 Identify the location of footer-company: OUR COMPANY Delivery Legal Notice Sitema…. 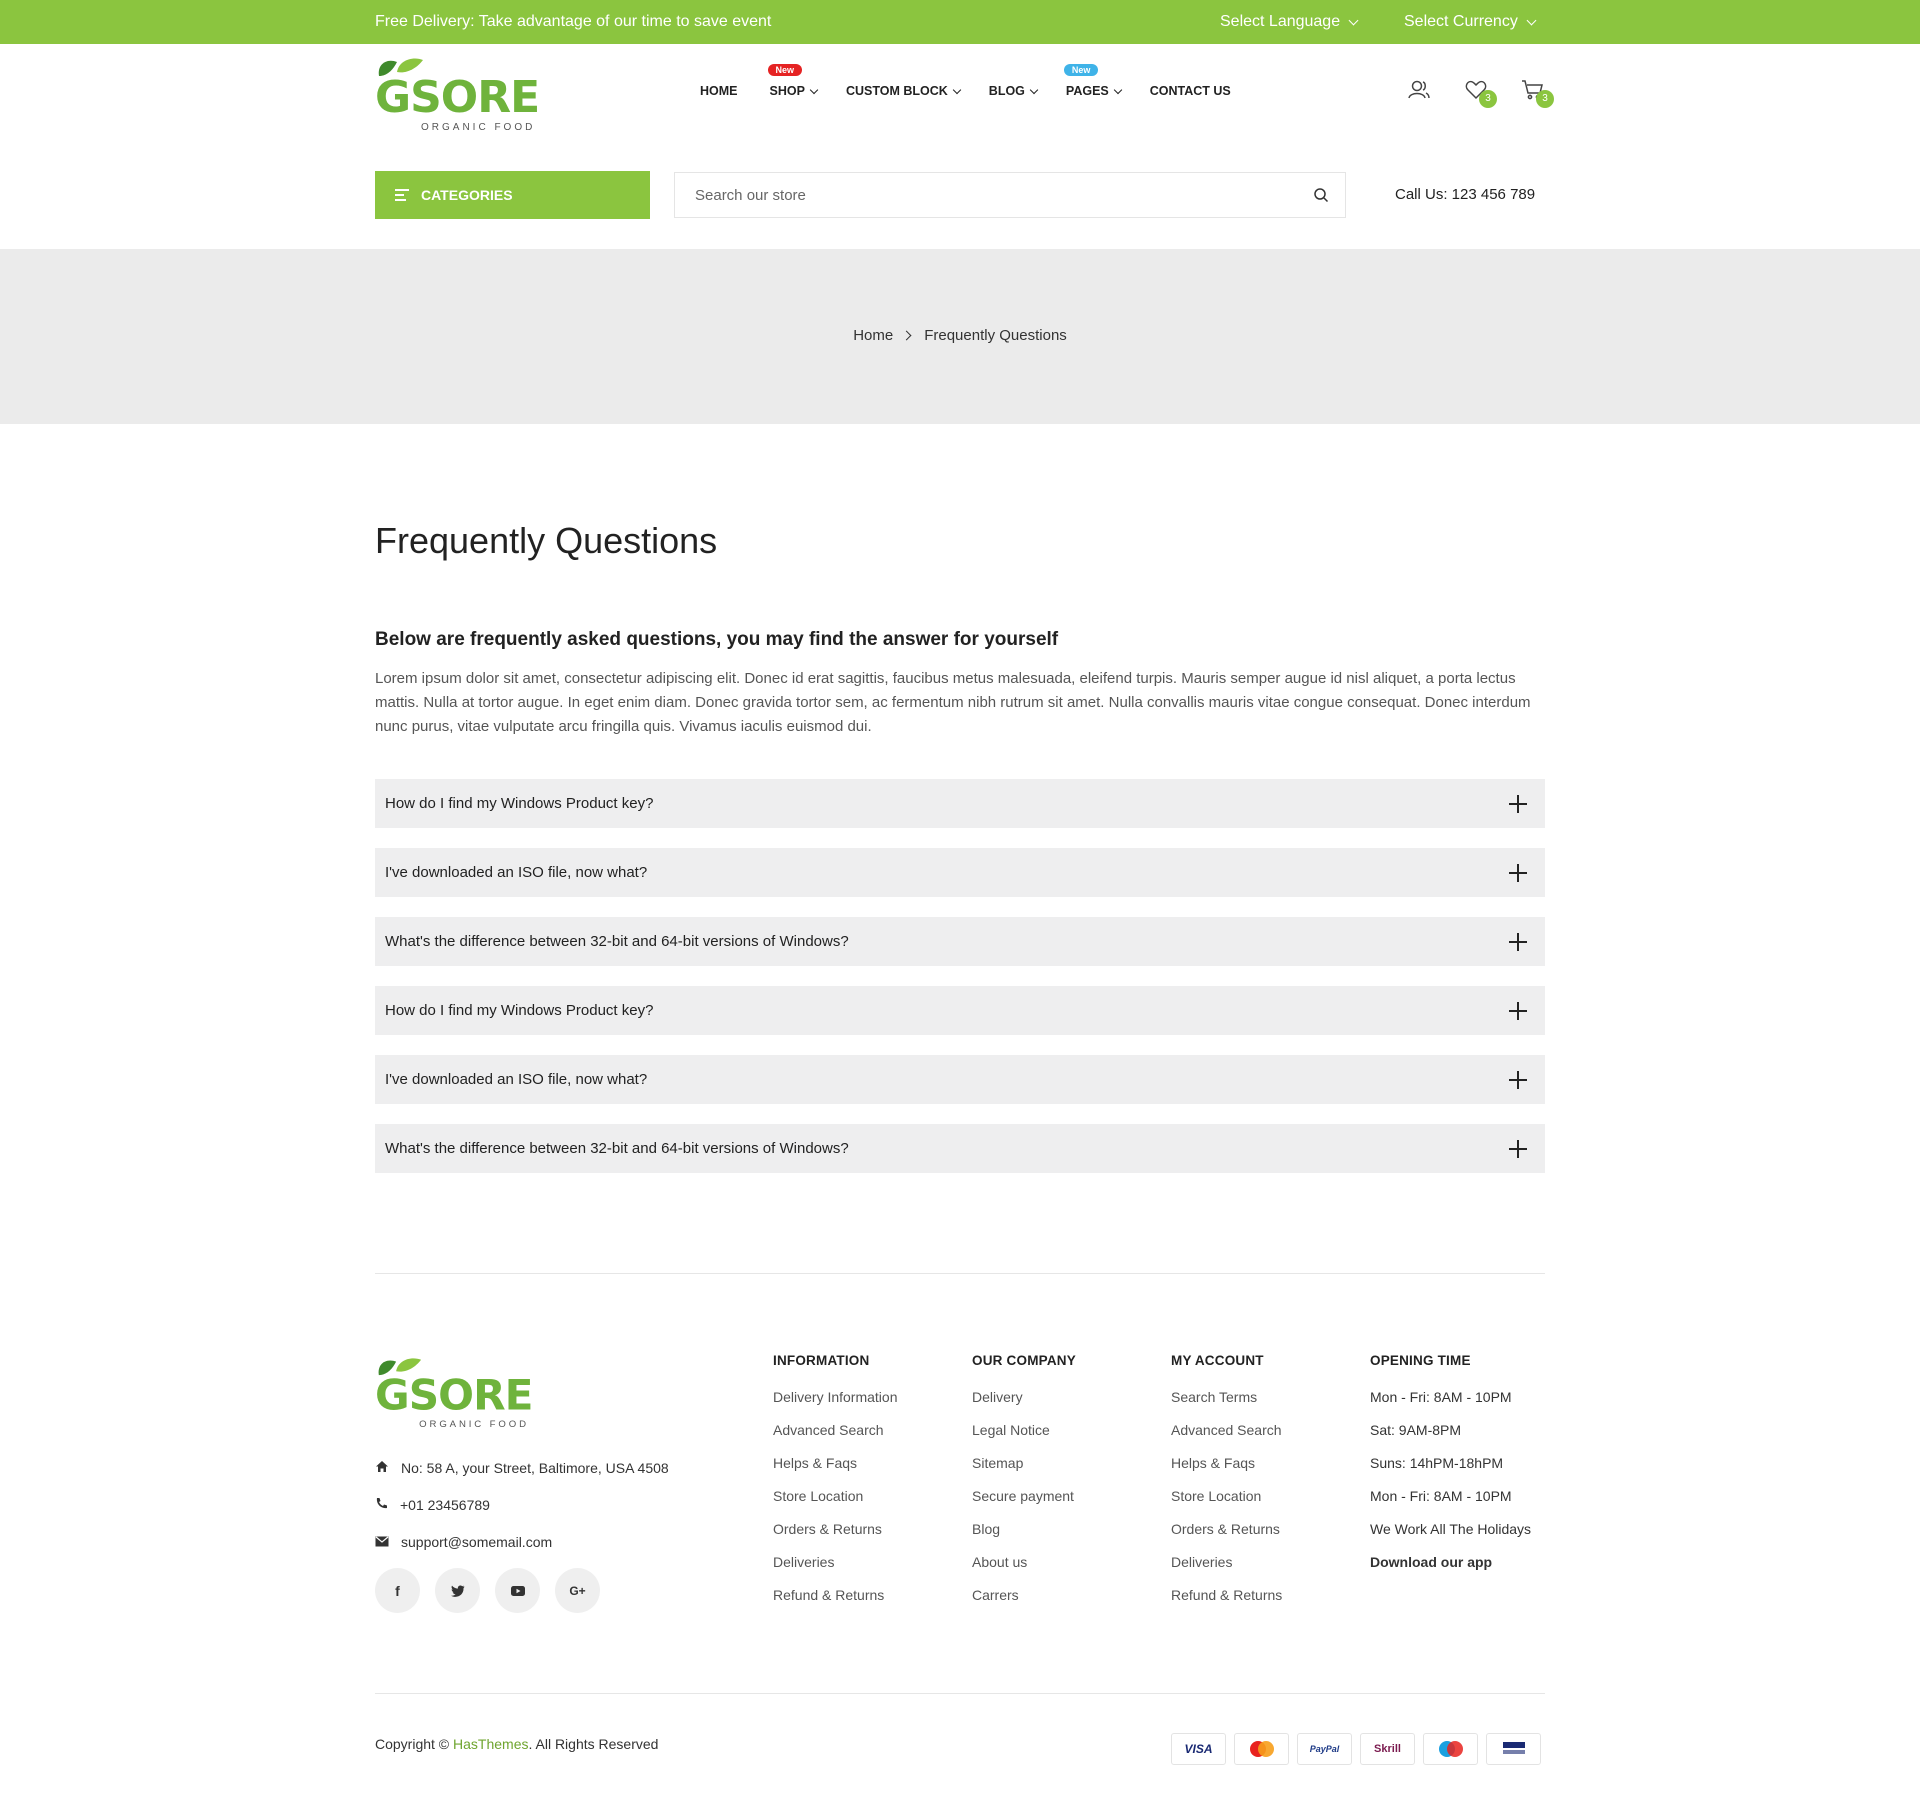
(1024, 1486).